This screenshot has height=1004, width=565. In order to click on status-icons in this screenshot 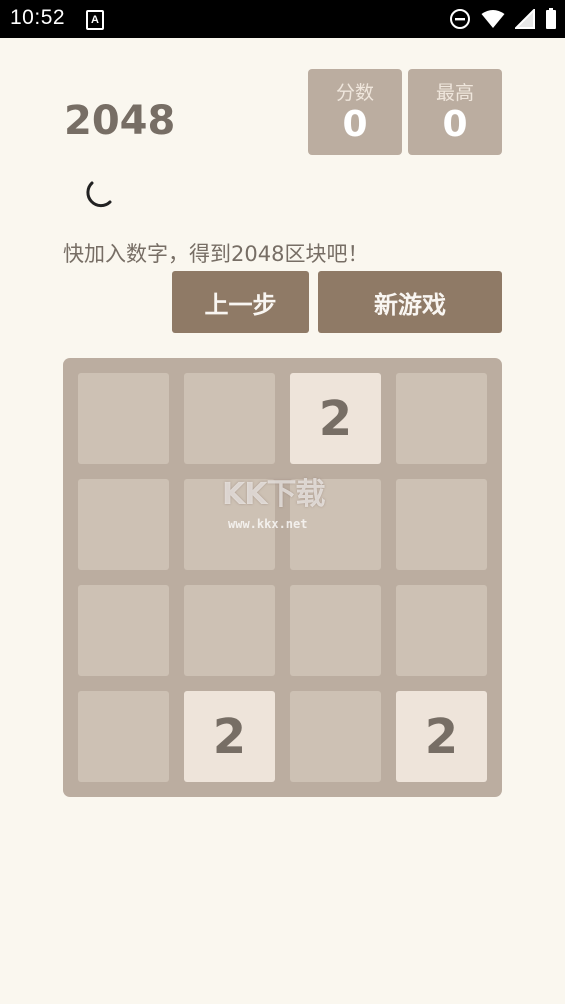, I will do `click(503, 19)`.